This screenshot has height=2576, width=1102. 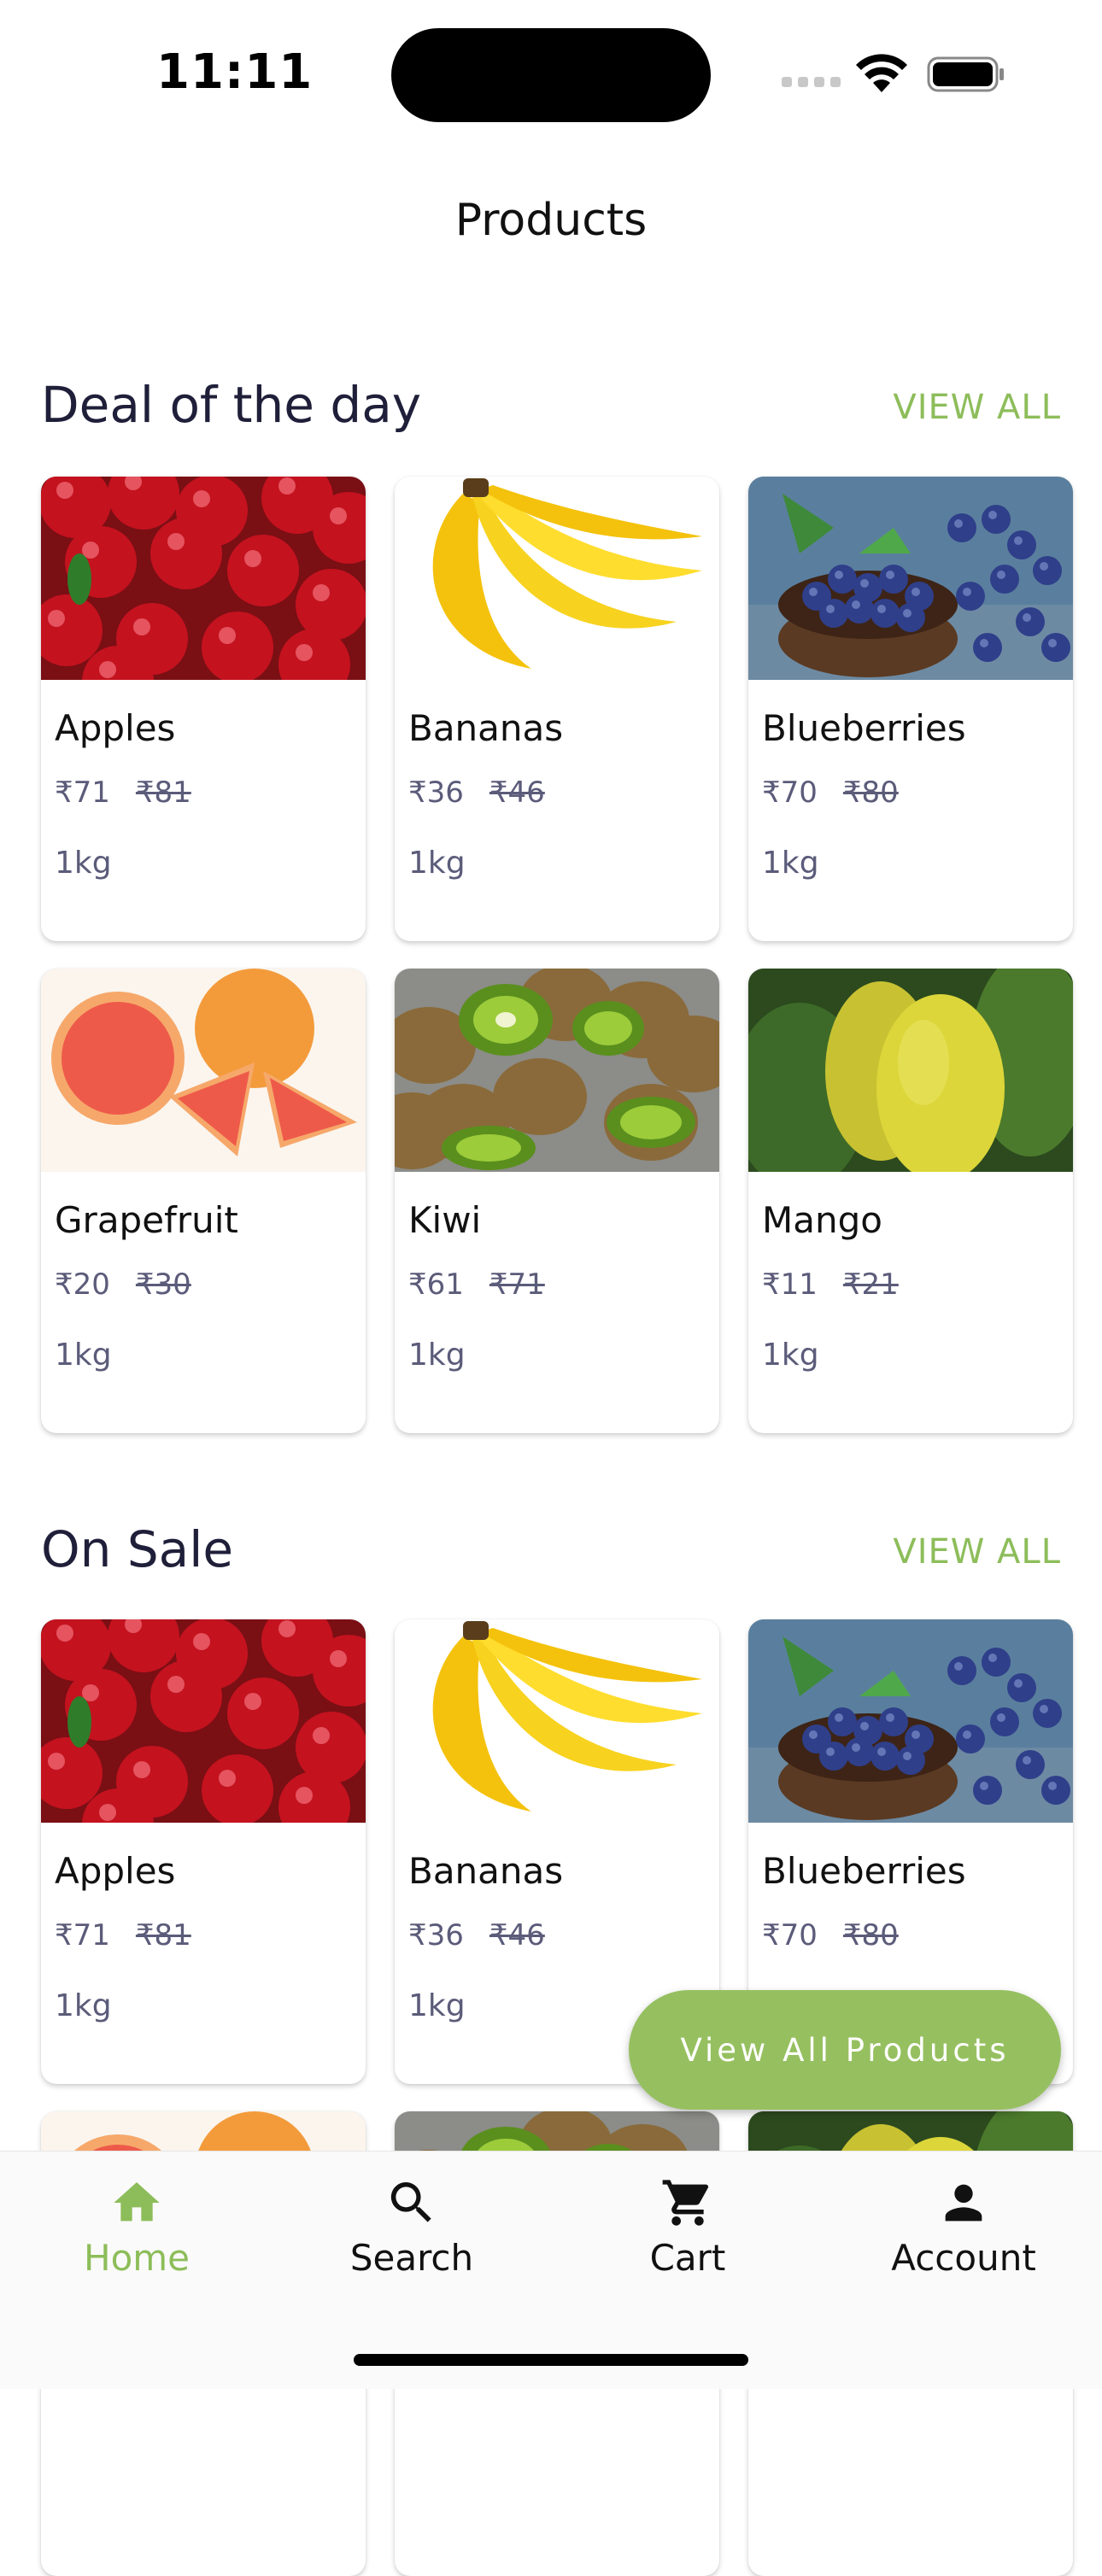 I want to click on product-old-price: ₹30, so click(x=163, y=1285).